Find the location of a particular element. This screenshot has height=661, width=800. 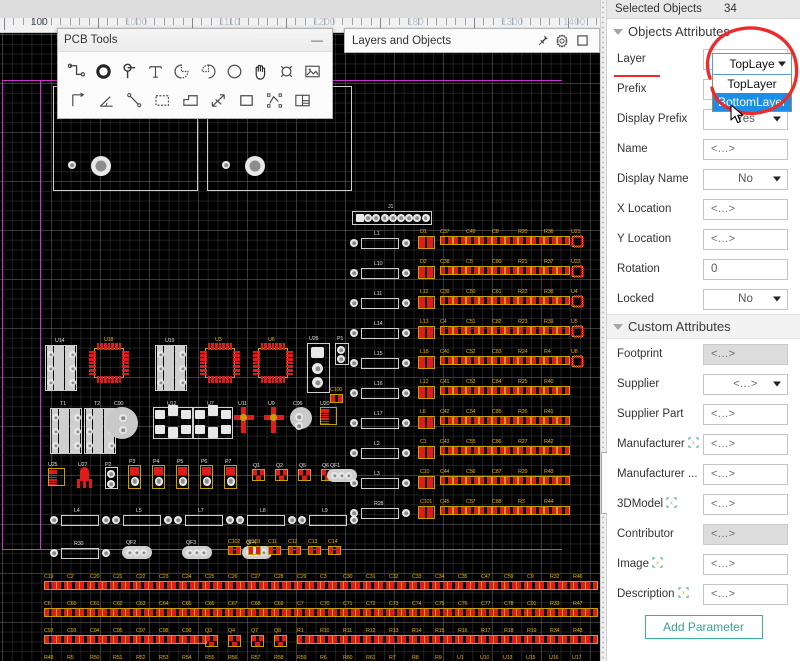

custom-attributes-section-header: Custom Attributes is located at coordinates (703, 326).